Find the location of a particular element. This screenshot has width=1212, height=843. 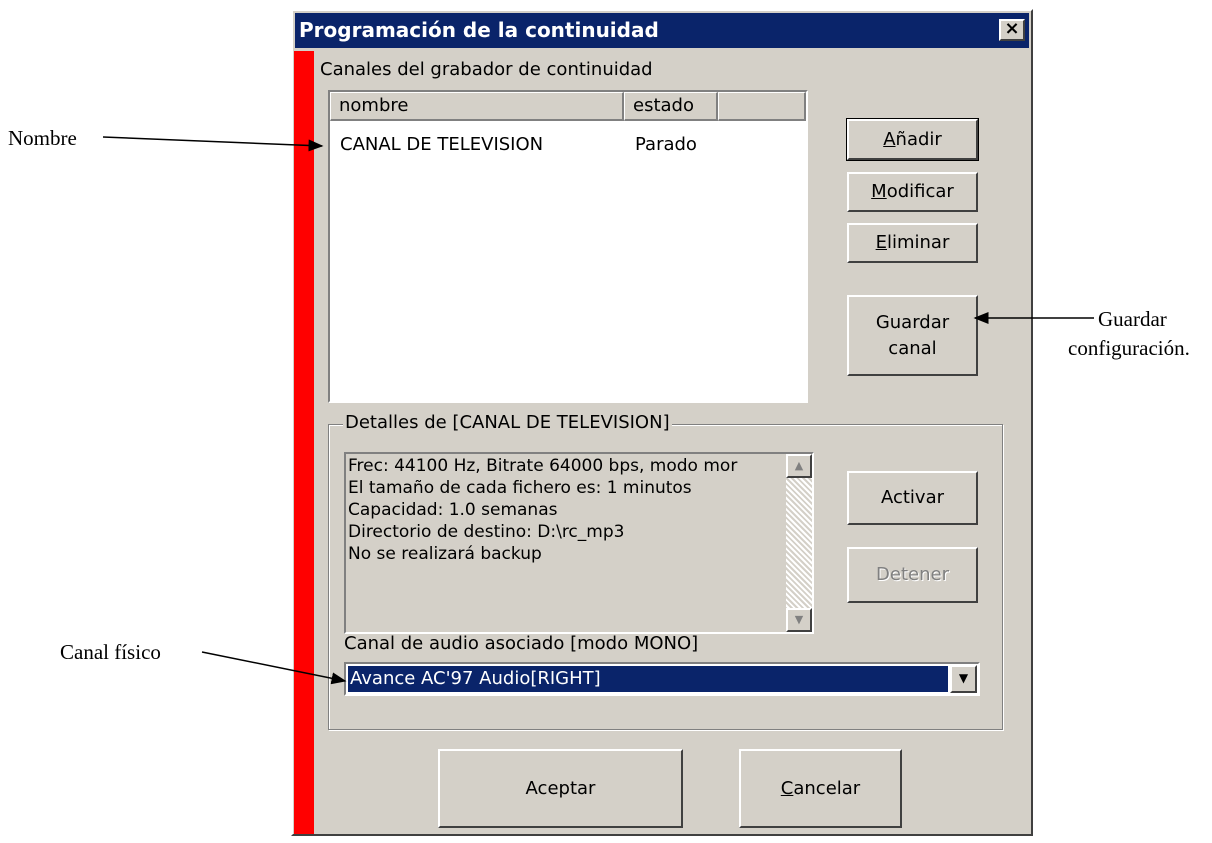

scroll-up-button: ▲ is located at coordinates (799, 466).